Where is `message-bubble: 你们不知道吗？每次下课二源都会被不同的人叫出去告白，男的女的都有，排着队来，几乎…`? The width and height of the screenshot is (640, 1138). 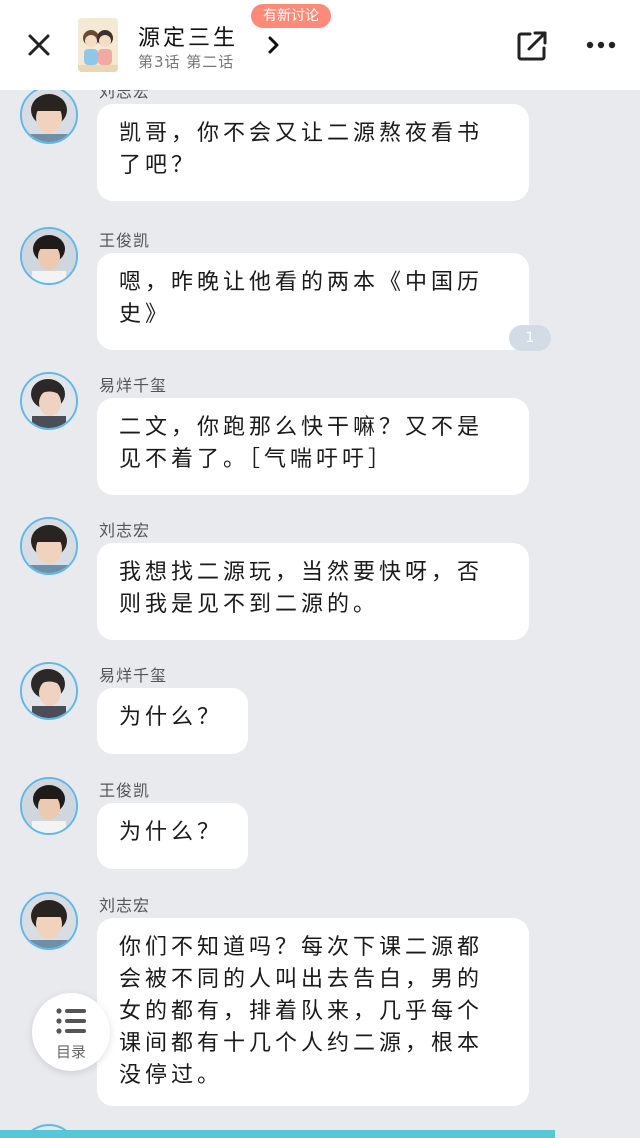 message-bubble: 你们不知道吗？每次下课二源都会被不同的人叫出去告白，男的女的都有，排着队来，几乎… is located at coordinates (313, 1012).